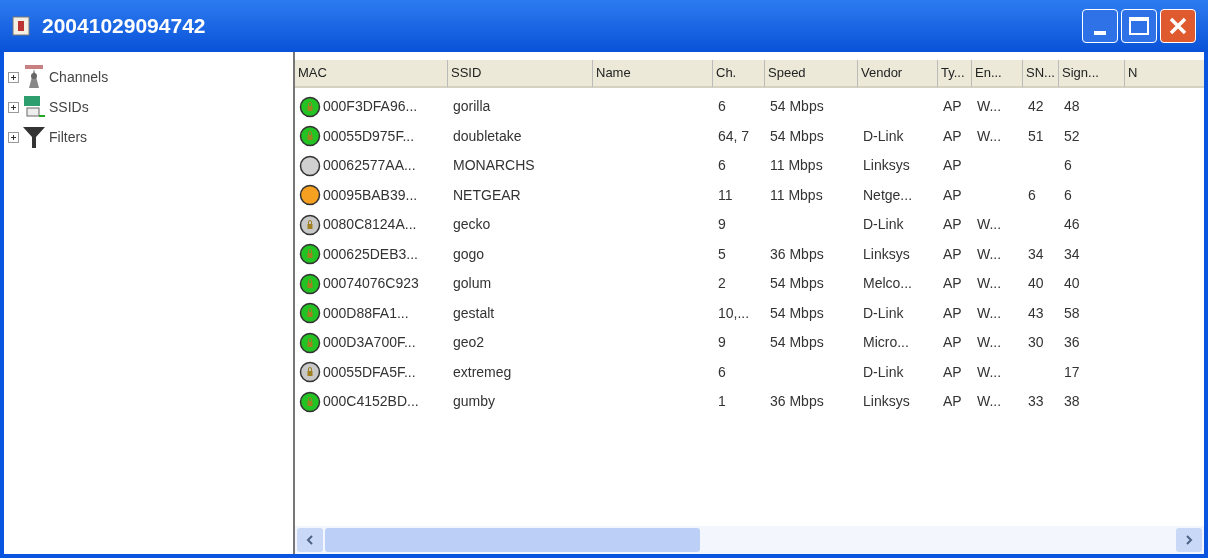  I want to click on minimize-button, so click(1100, 26).